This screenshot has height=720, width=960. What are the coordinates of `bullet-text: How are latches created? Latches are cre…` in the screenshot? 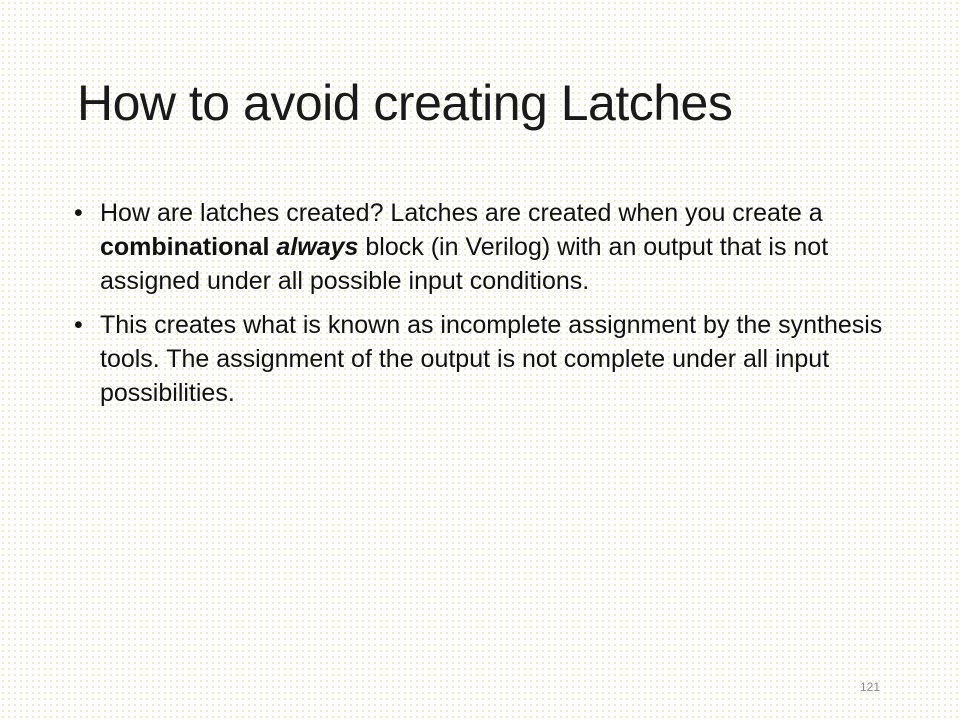 It's located at (461, 213).